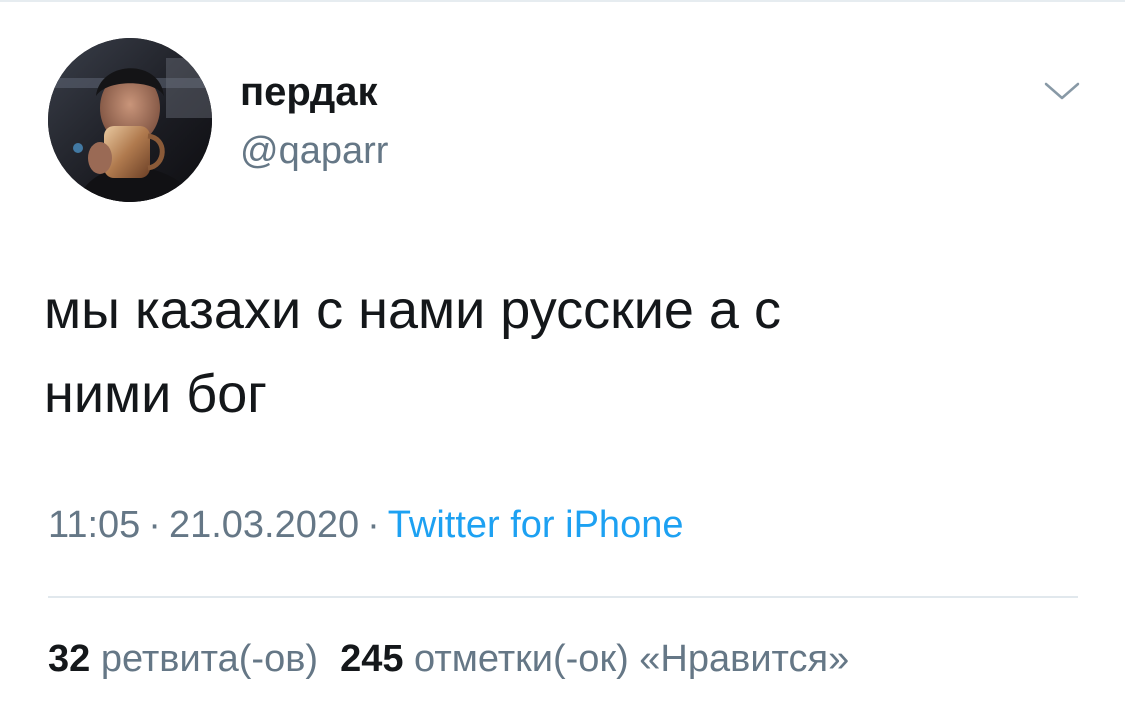 Image resolution: width=1125 pixels, height=723 pixels. I want to click on likes-stat: 245 отметки(-ок) «Нравится», so click(594, 659).